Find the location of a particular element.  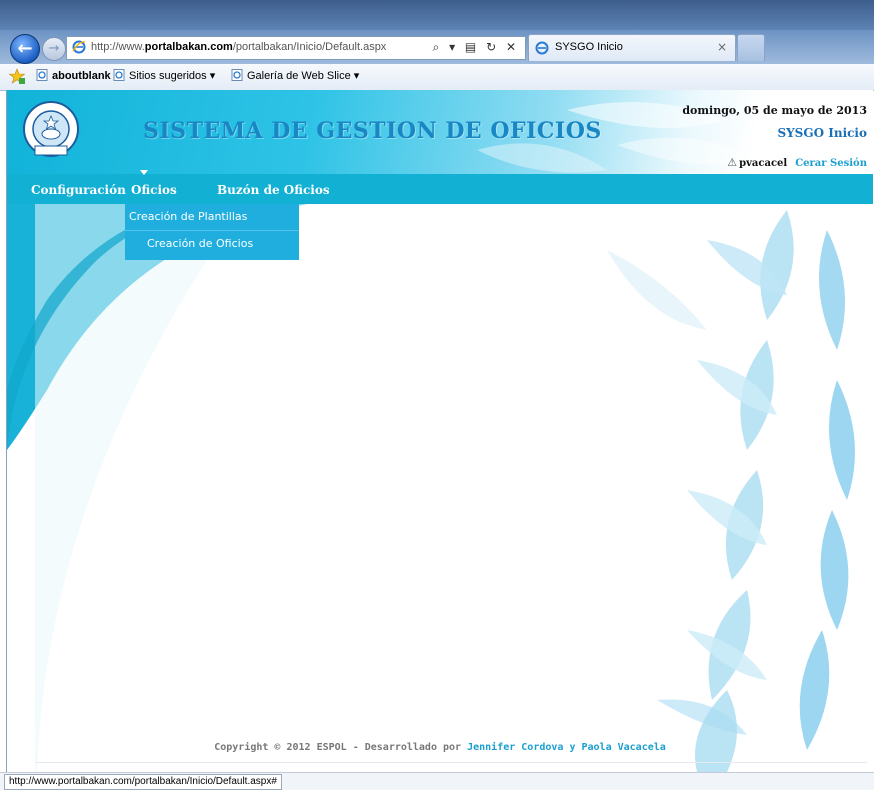

menu-item-label: Creación de Plantillas is located at coordinates (188, 216).